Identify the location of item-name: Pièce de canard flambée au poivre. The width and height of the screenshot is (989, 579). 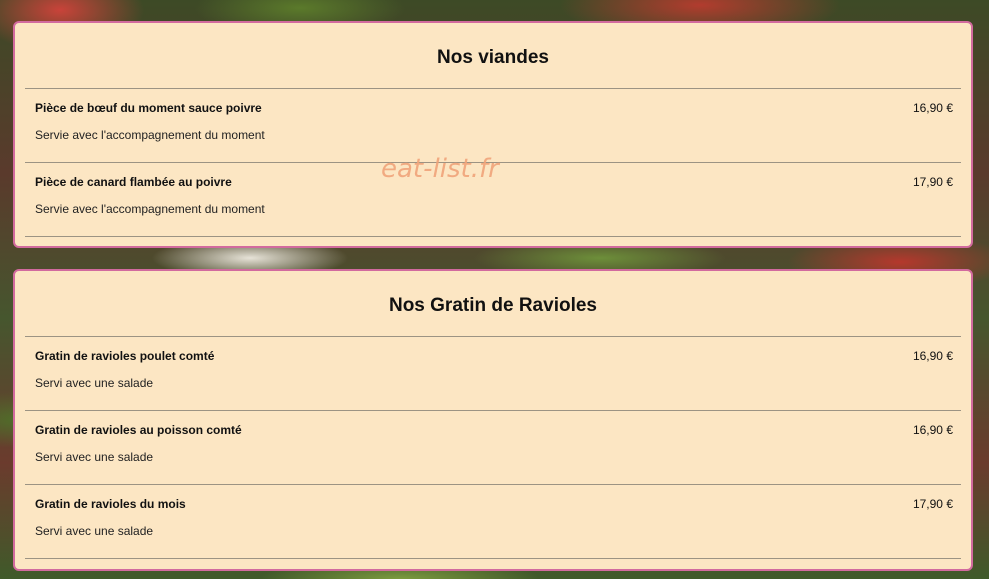
(133, 182).